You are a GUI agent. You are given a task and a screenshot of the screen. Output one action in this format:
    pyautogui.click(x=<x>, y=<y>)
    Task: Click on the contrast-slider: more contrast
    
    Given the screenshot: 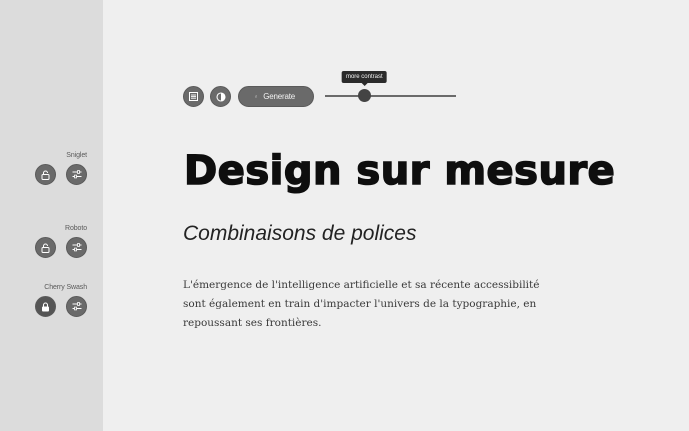 What is the action you would take?
    pyautogui.click(x=390, y=87)
    